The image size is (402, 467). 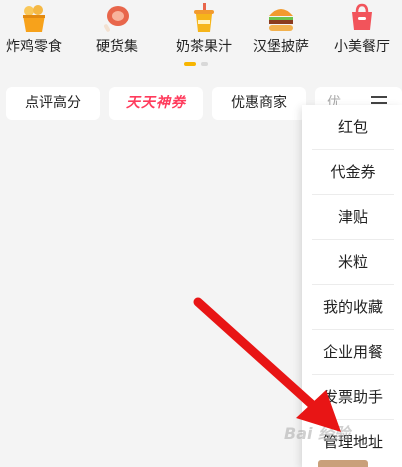 What do you see at coordinates (353, 352) in the screenshot?
I see `menu-item-enterprise-dining: 企业用餐` at bounding box center [353, 352].